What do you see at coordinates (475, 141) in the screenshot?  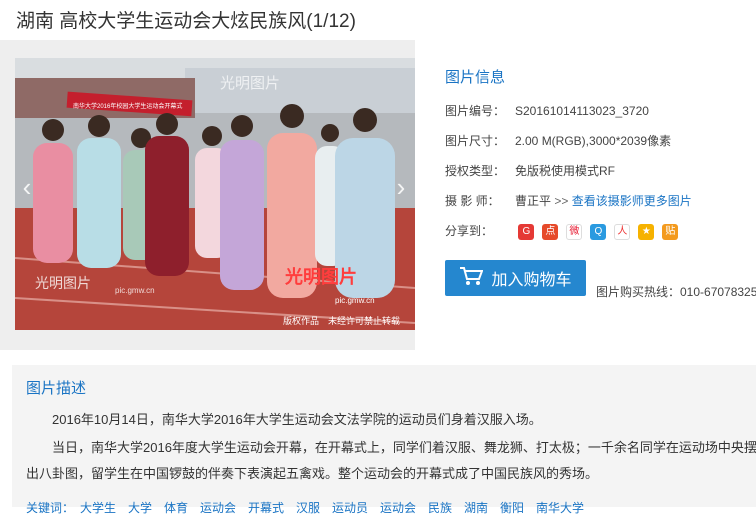 I see `info-key: 图片尺寸：` at bounding box center [475, 141].